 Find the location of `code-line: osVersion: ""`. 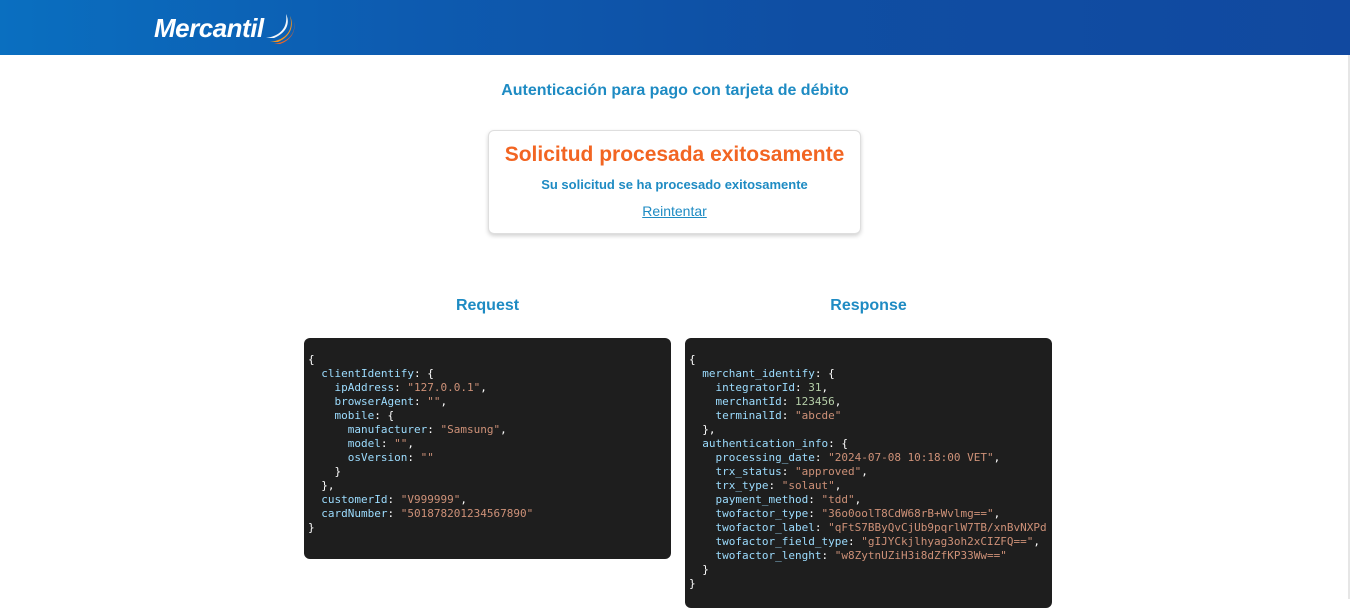

code-line: osVersion: "" is located at coordinates (489, 458).